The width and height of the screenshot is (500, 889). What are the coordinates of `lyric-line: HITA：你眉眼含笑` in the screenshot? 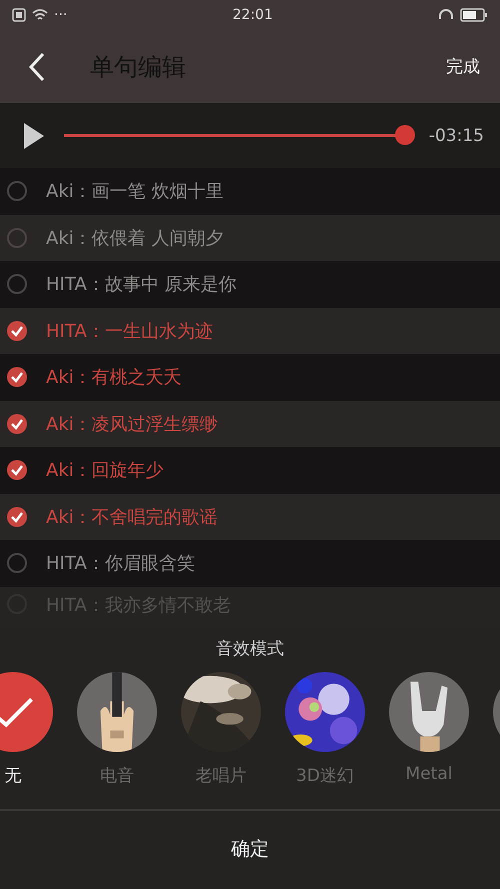 It's located at (120, 564).